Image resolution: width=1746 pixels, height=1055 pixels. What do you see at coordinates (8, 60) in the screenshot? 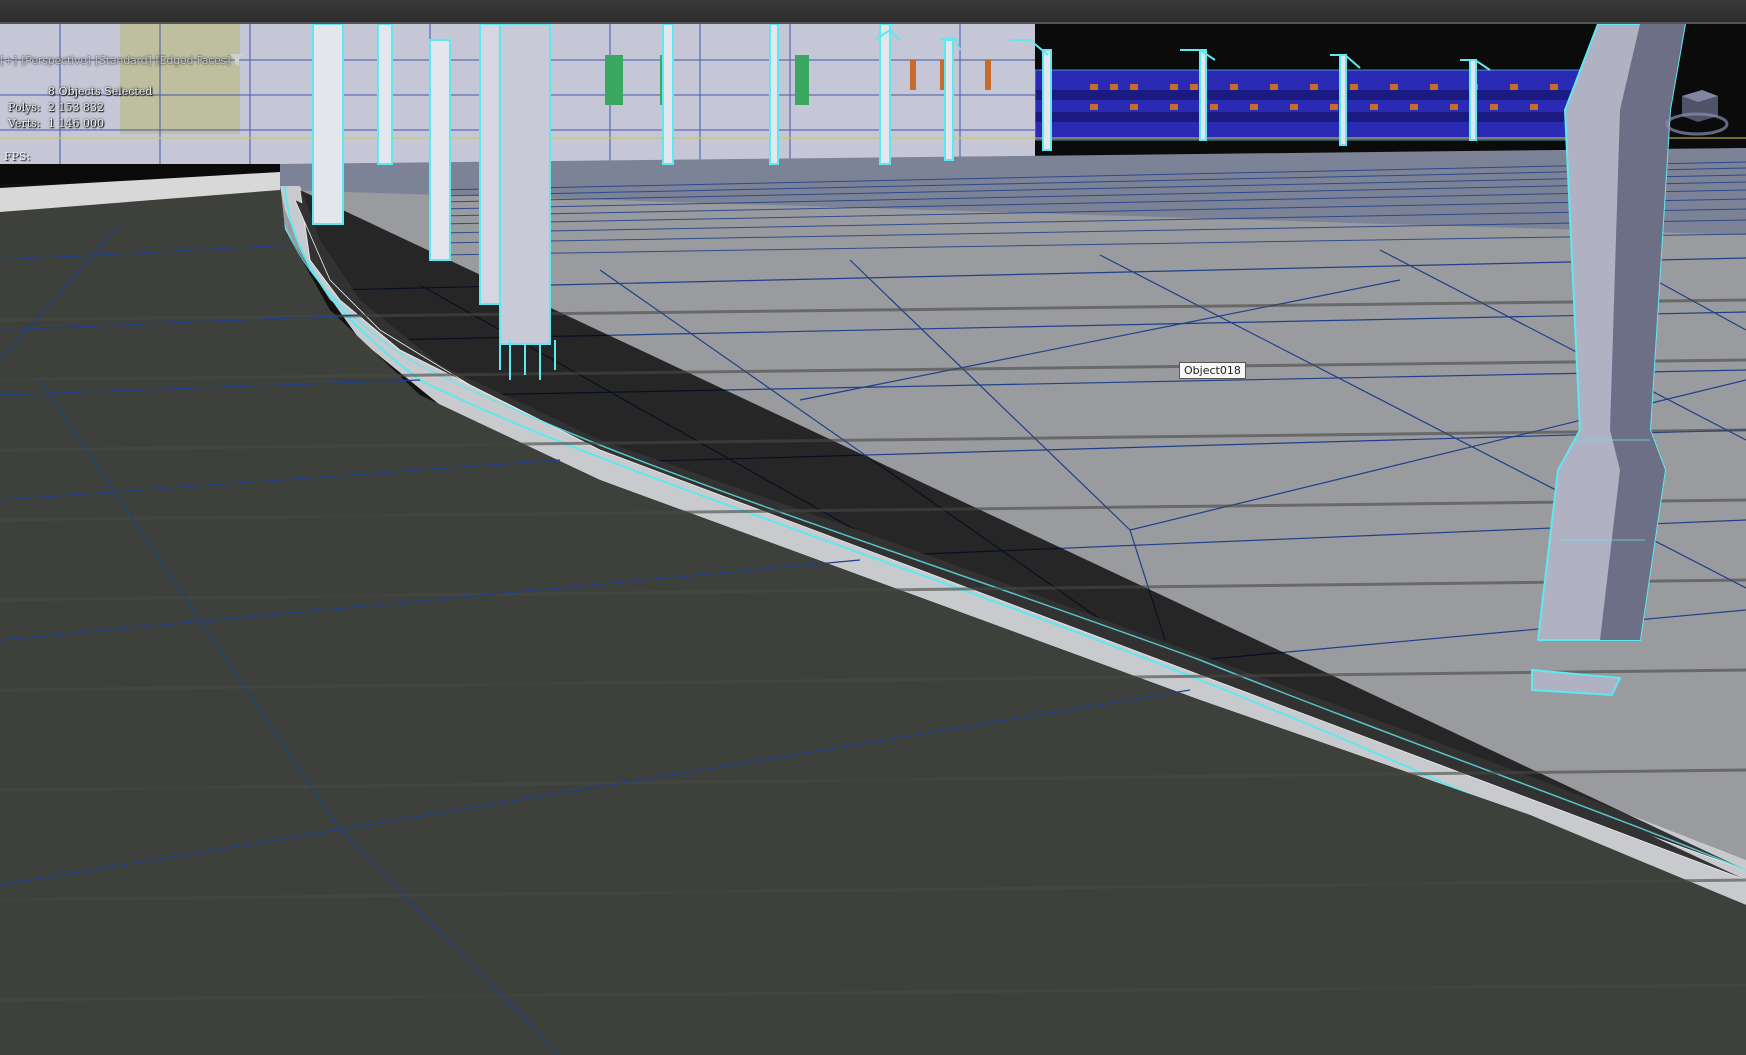
I see `viewport-menu-plus: [+]` at bounding box center [8, 60].